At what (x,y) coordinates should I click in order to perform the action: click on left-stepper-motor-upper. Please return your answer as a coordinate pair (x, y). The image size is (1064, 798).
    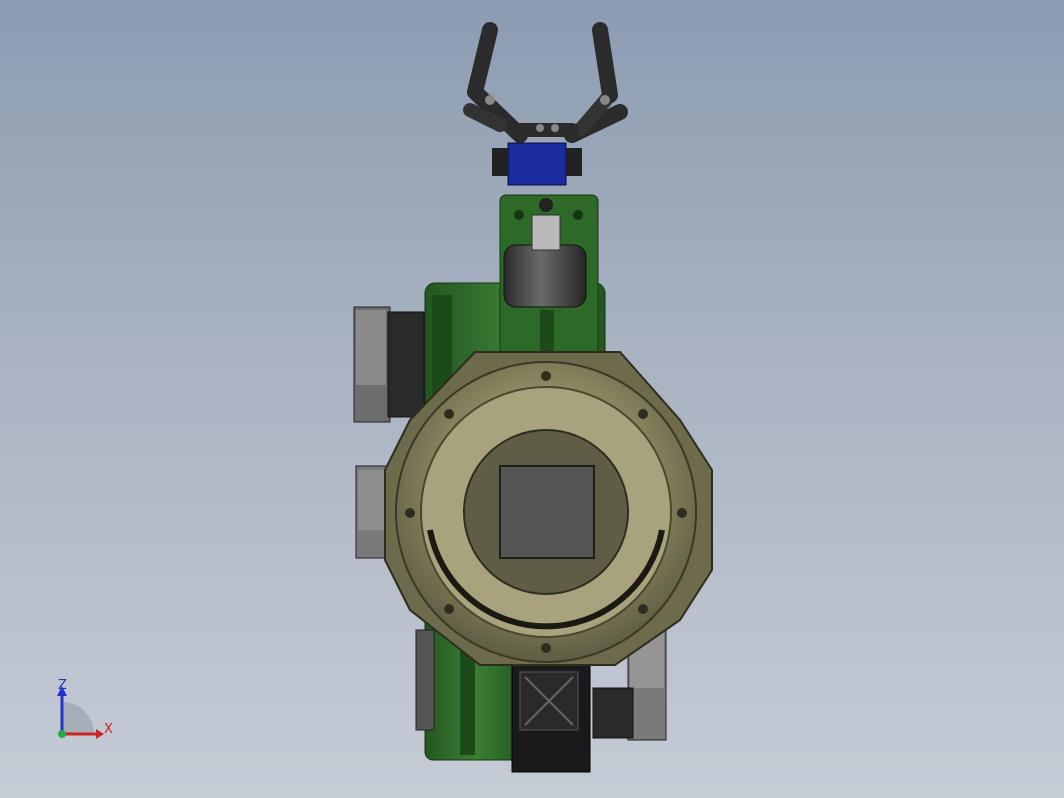
    Looking at the image, I should click on (389, 364).